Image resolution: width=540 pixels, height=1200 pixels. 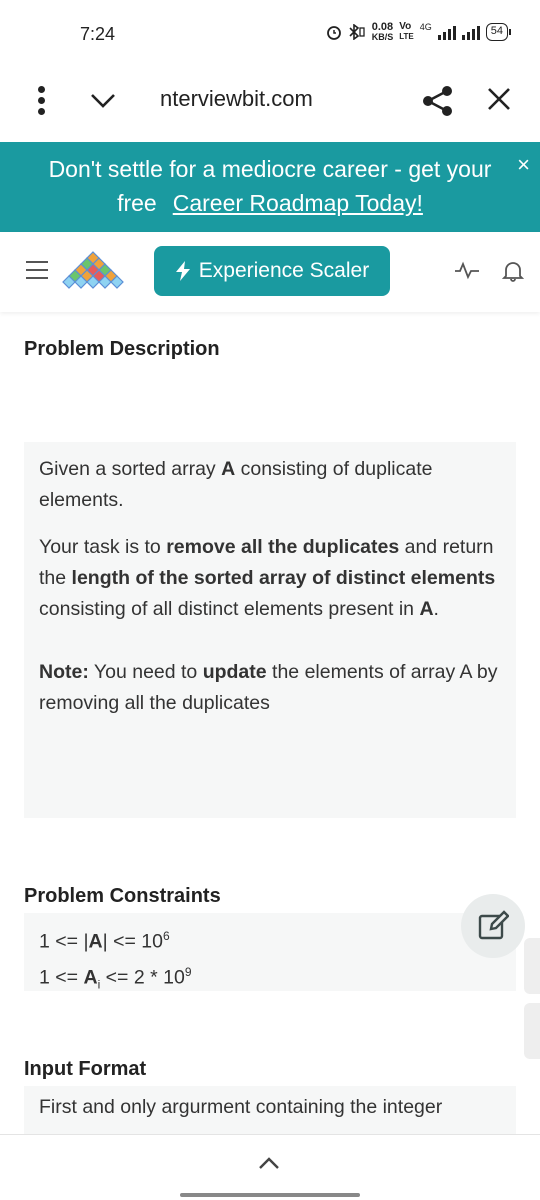 I want to click on text: <= 2 * 10, so click(x=142, y=977).